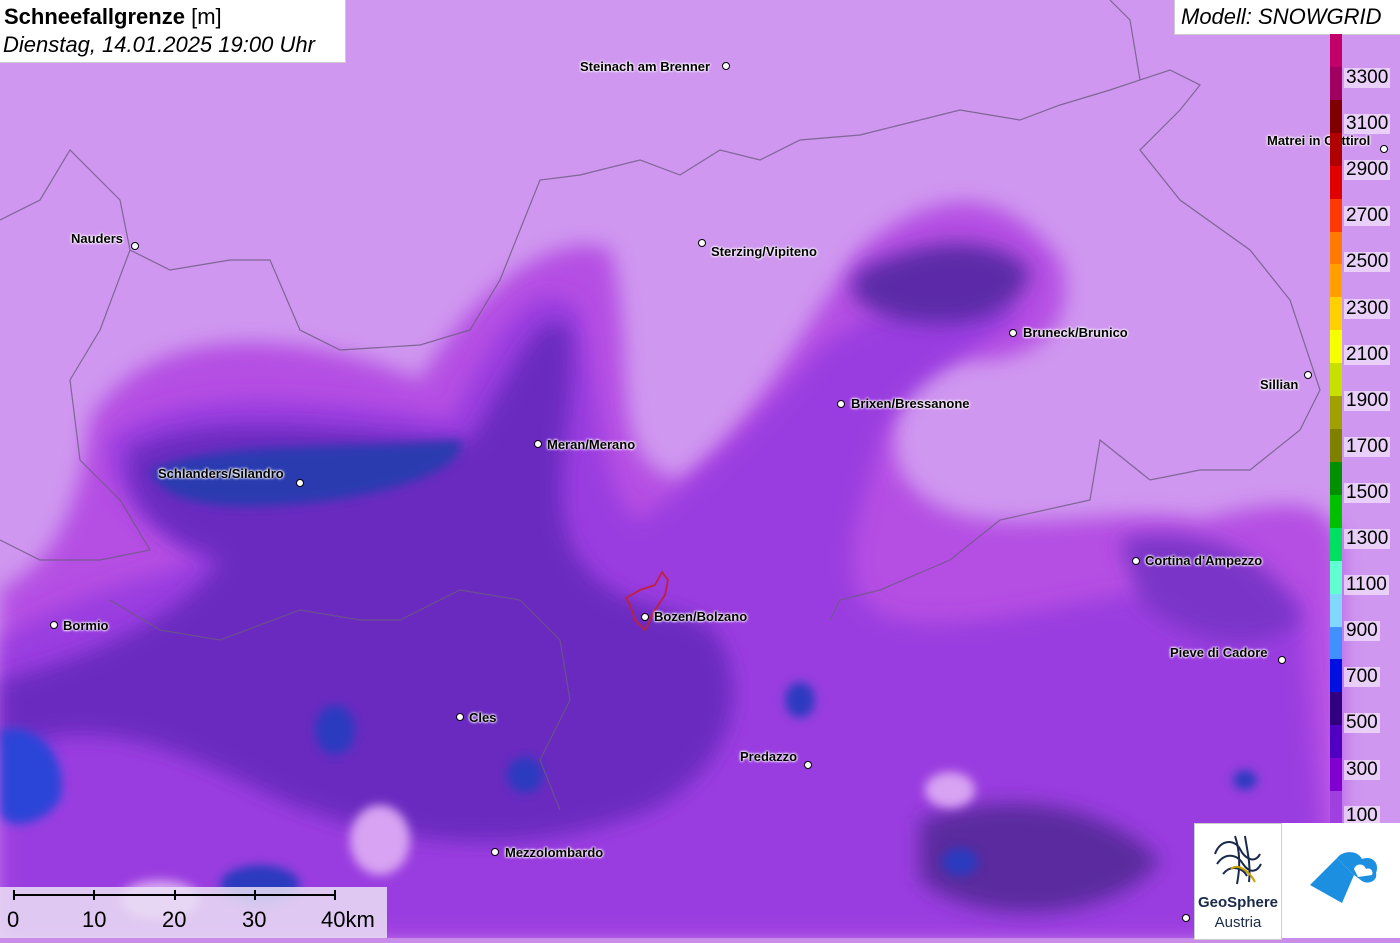 The height and width of the screenshot is (943, 1400). I want to click on place-label: Sillian, so click(1279, 384).